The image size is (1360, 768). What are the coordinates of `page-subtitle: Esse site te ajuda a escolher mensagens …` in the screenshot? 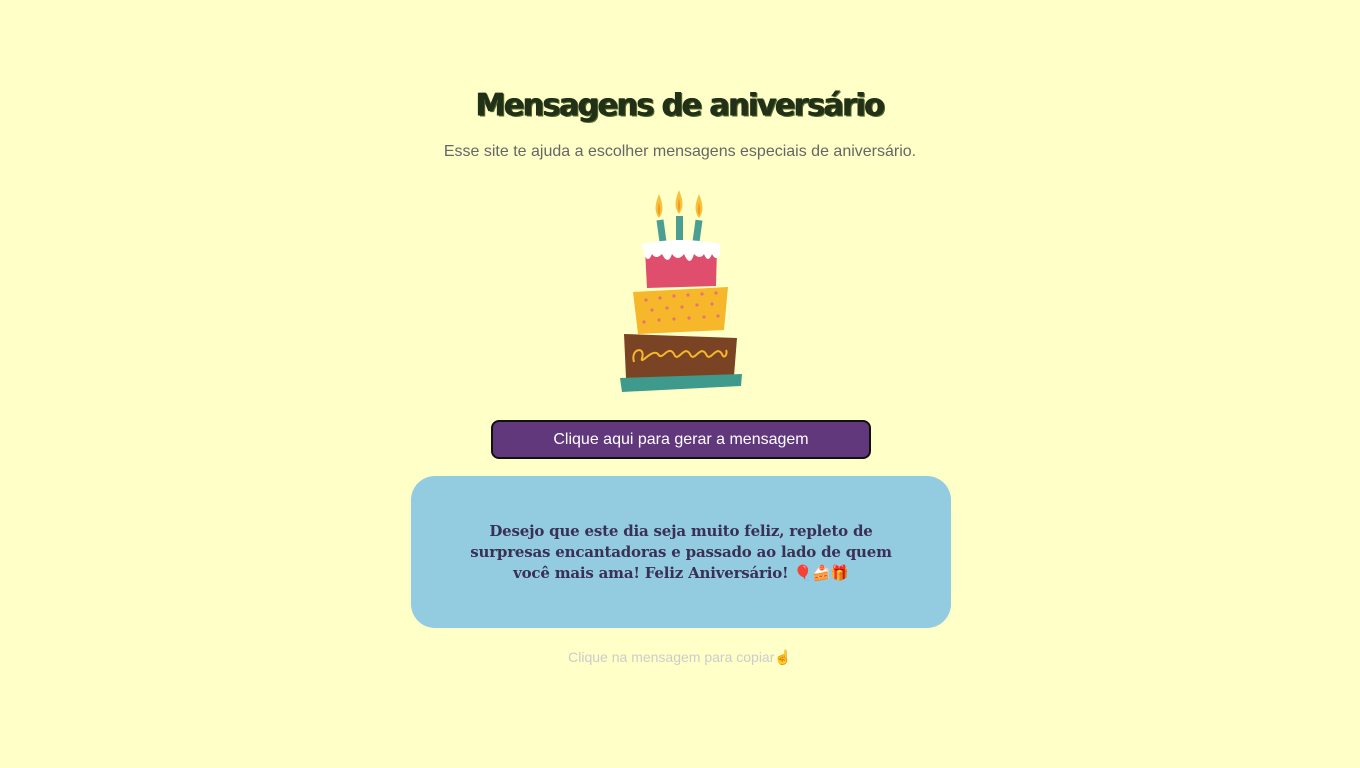 It's located at (680, 151).